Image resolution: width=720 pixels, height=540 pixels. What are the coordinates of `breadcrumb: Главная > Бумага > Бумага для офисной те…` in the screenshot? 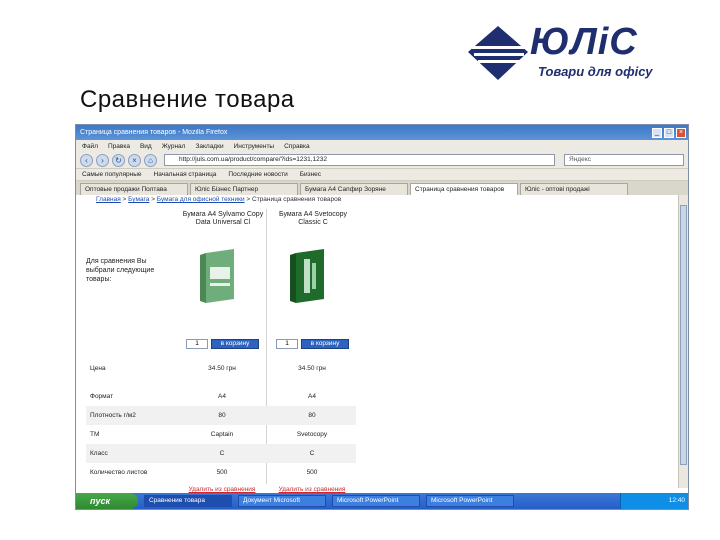 It's located at (219, 199).